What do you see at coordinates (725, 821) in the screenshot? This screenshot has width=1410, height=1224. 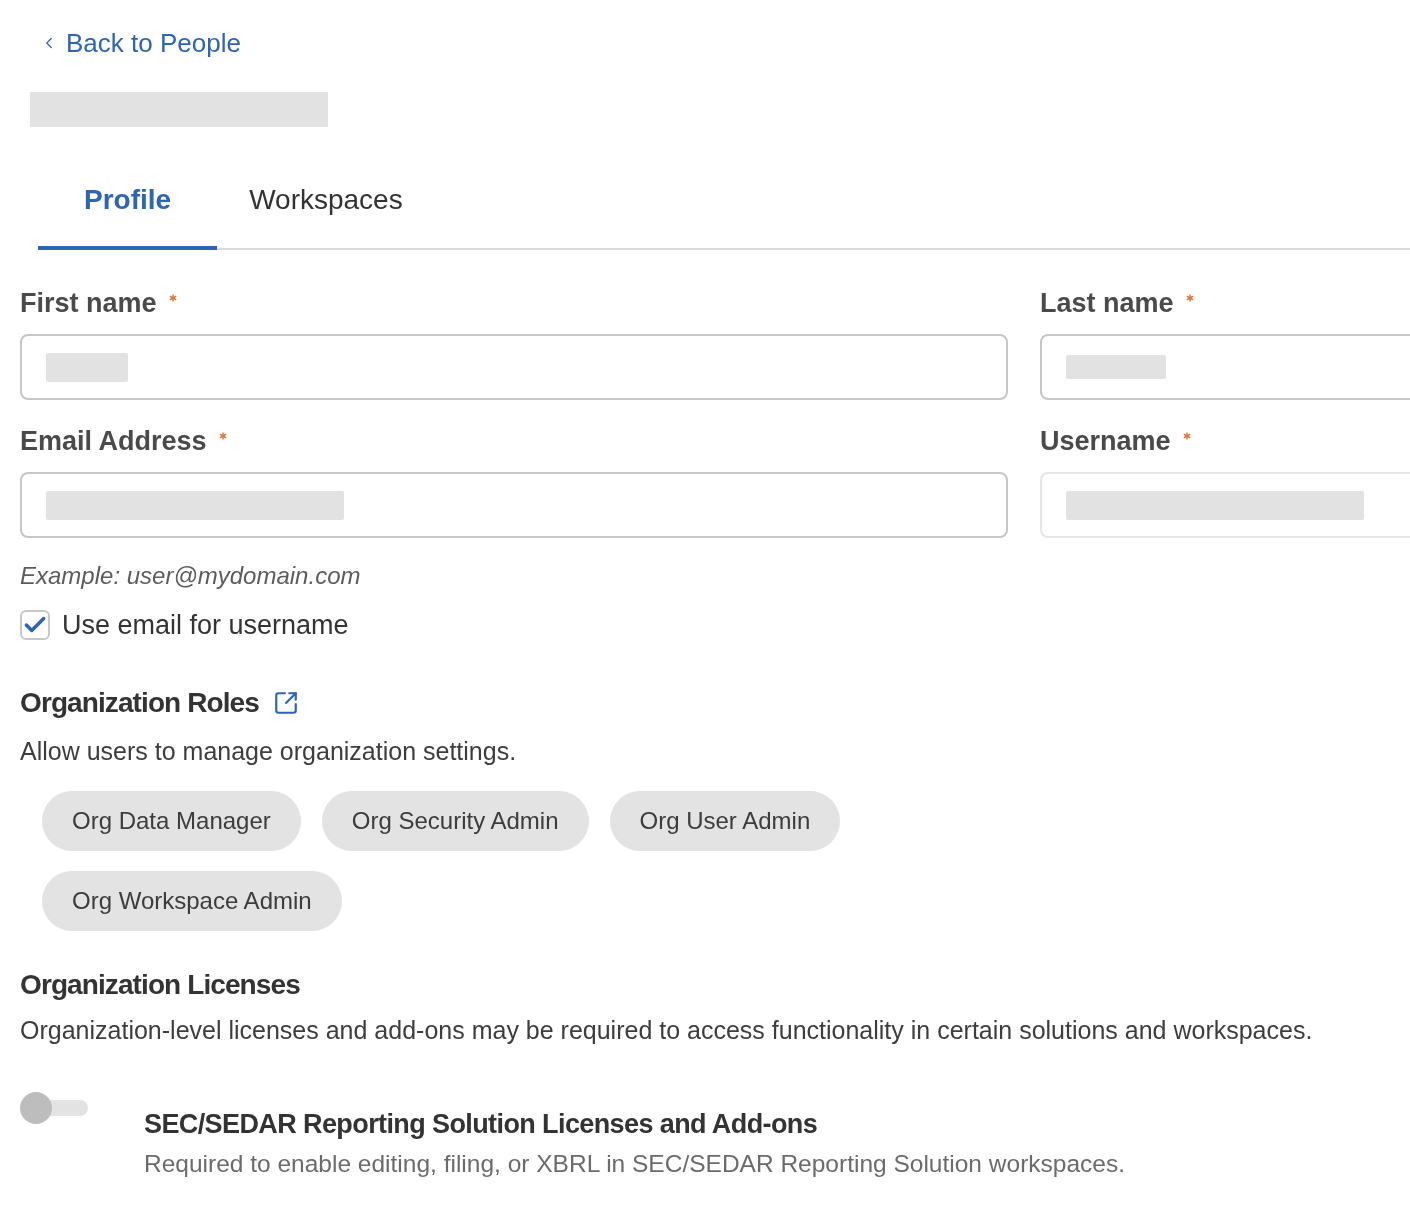 I see `role-chip: Org User Admin` at bounding box center [725, 821].